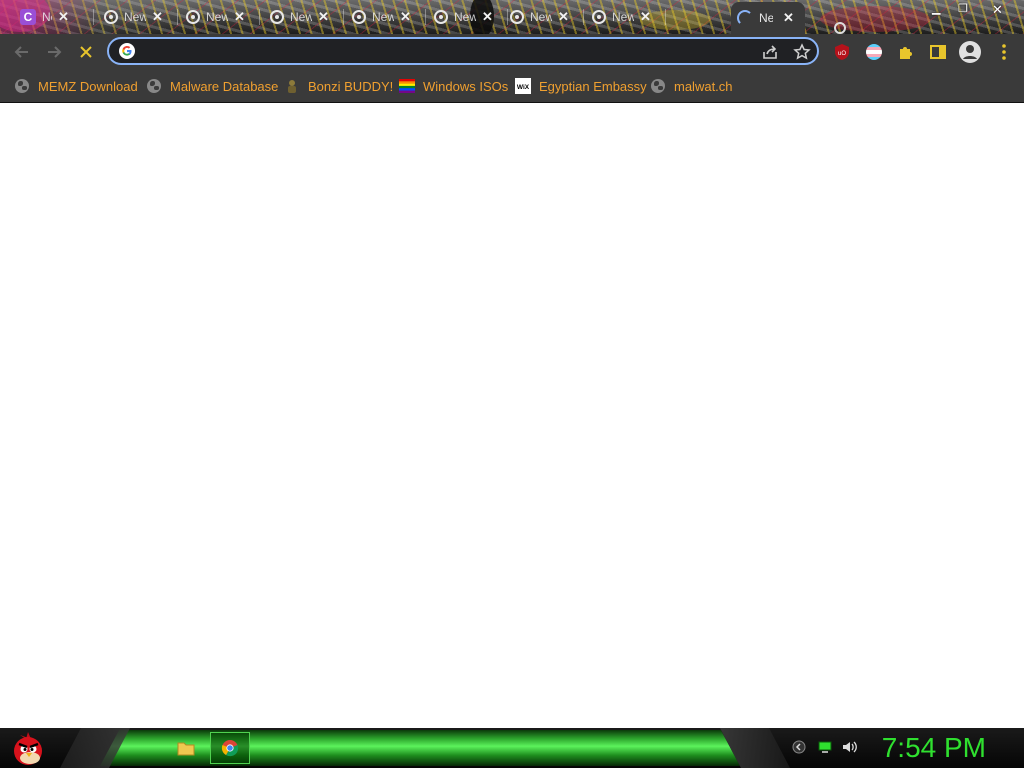 Image resolution: width=1024 pixels, height=768 pixels. I want to click on volume-icon, so click(850, 749).